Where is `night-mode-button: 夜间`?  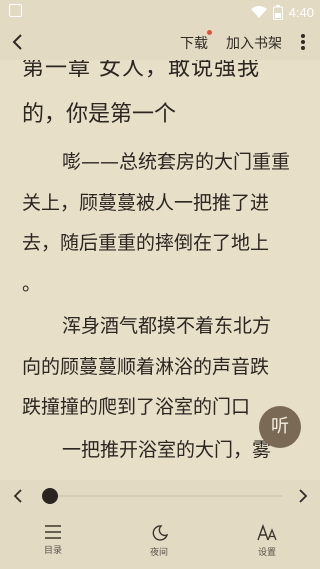 night-mode-button: 夜间 is located at coordinates (159, 541).